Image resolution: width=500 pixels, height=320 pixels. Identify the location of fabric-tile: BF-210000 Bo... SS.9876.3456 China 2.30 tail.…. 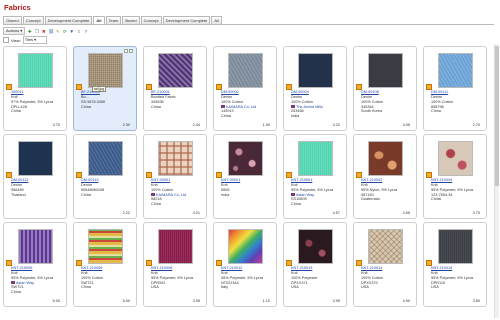
(105, 88).